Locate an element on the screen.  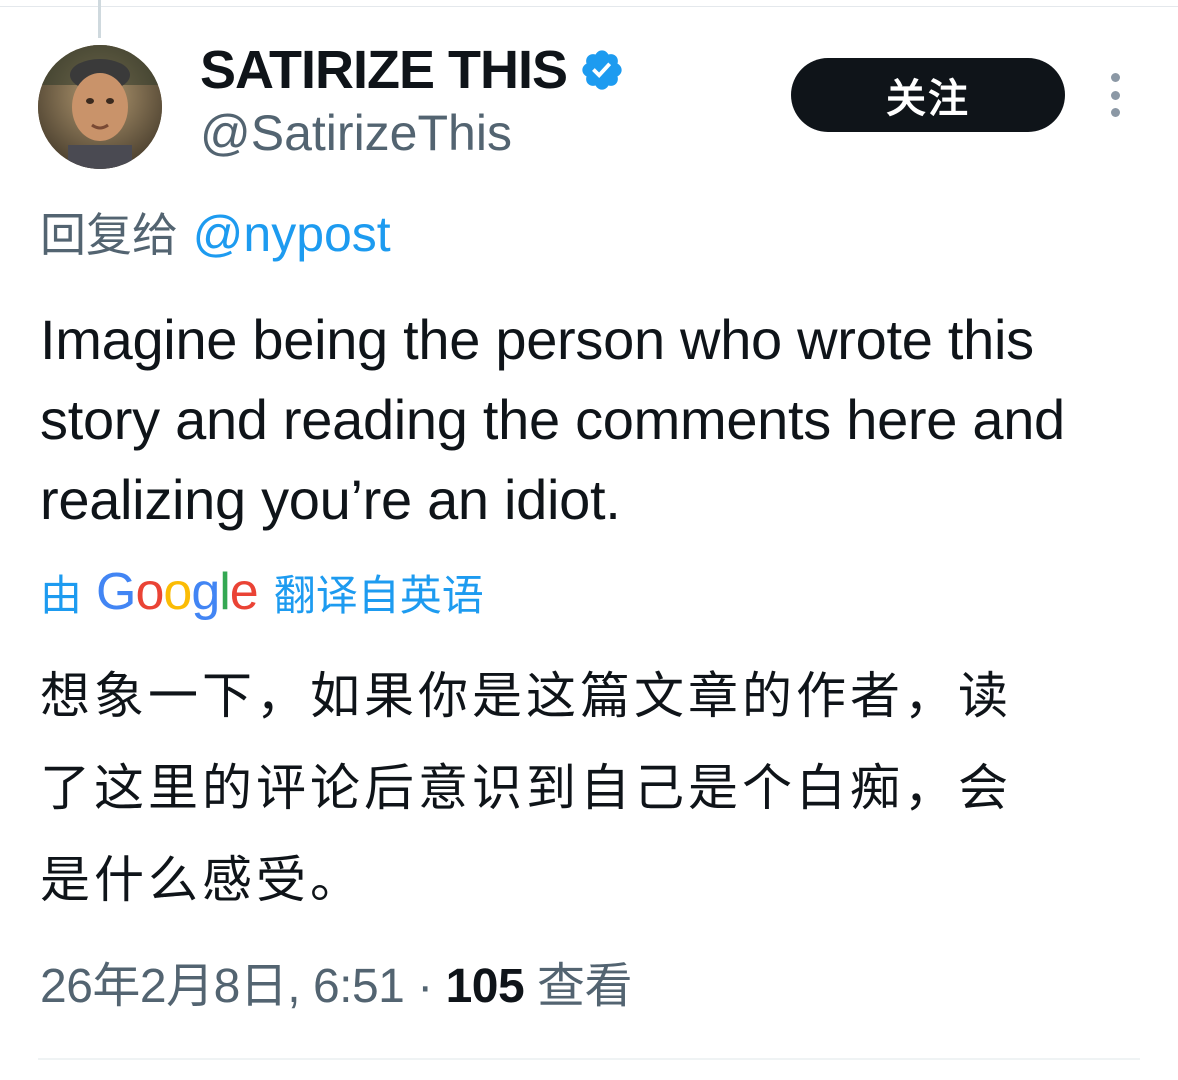
display-name: SATIRIZE THIS is located at coordinates (384, 70).